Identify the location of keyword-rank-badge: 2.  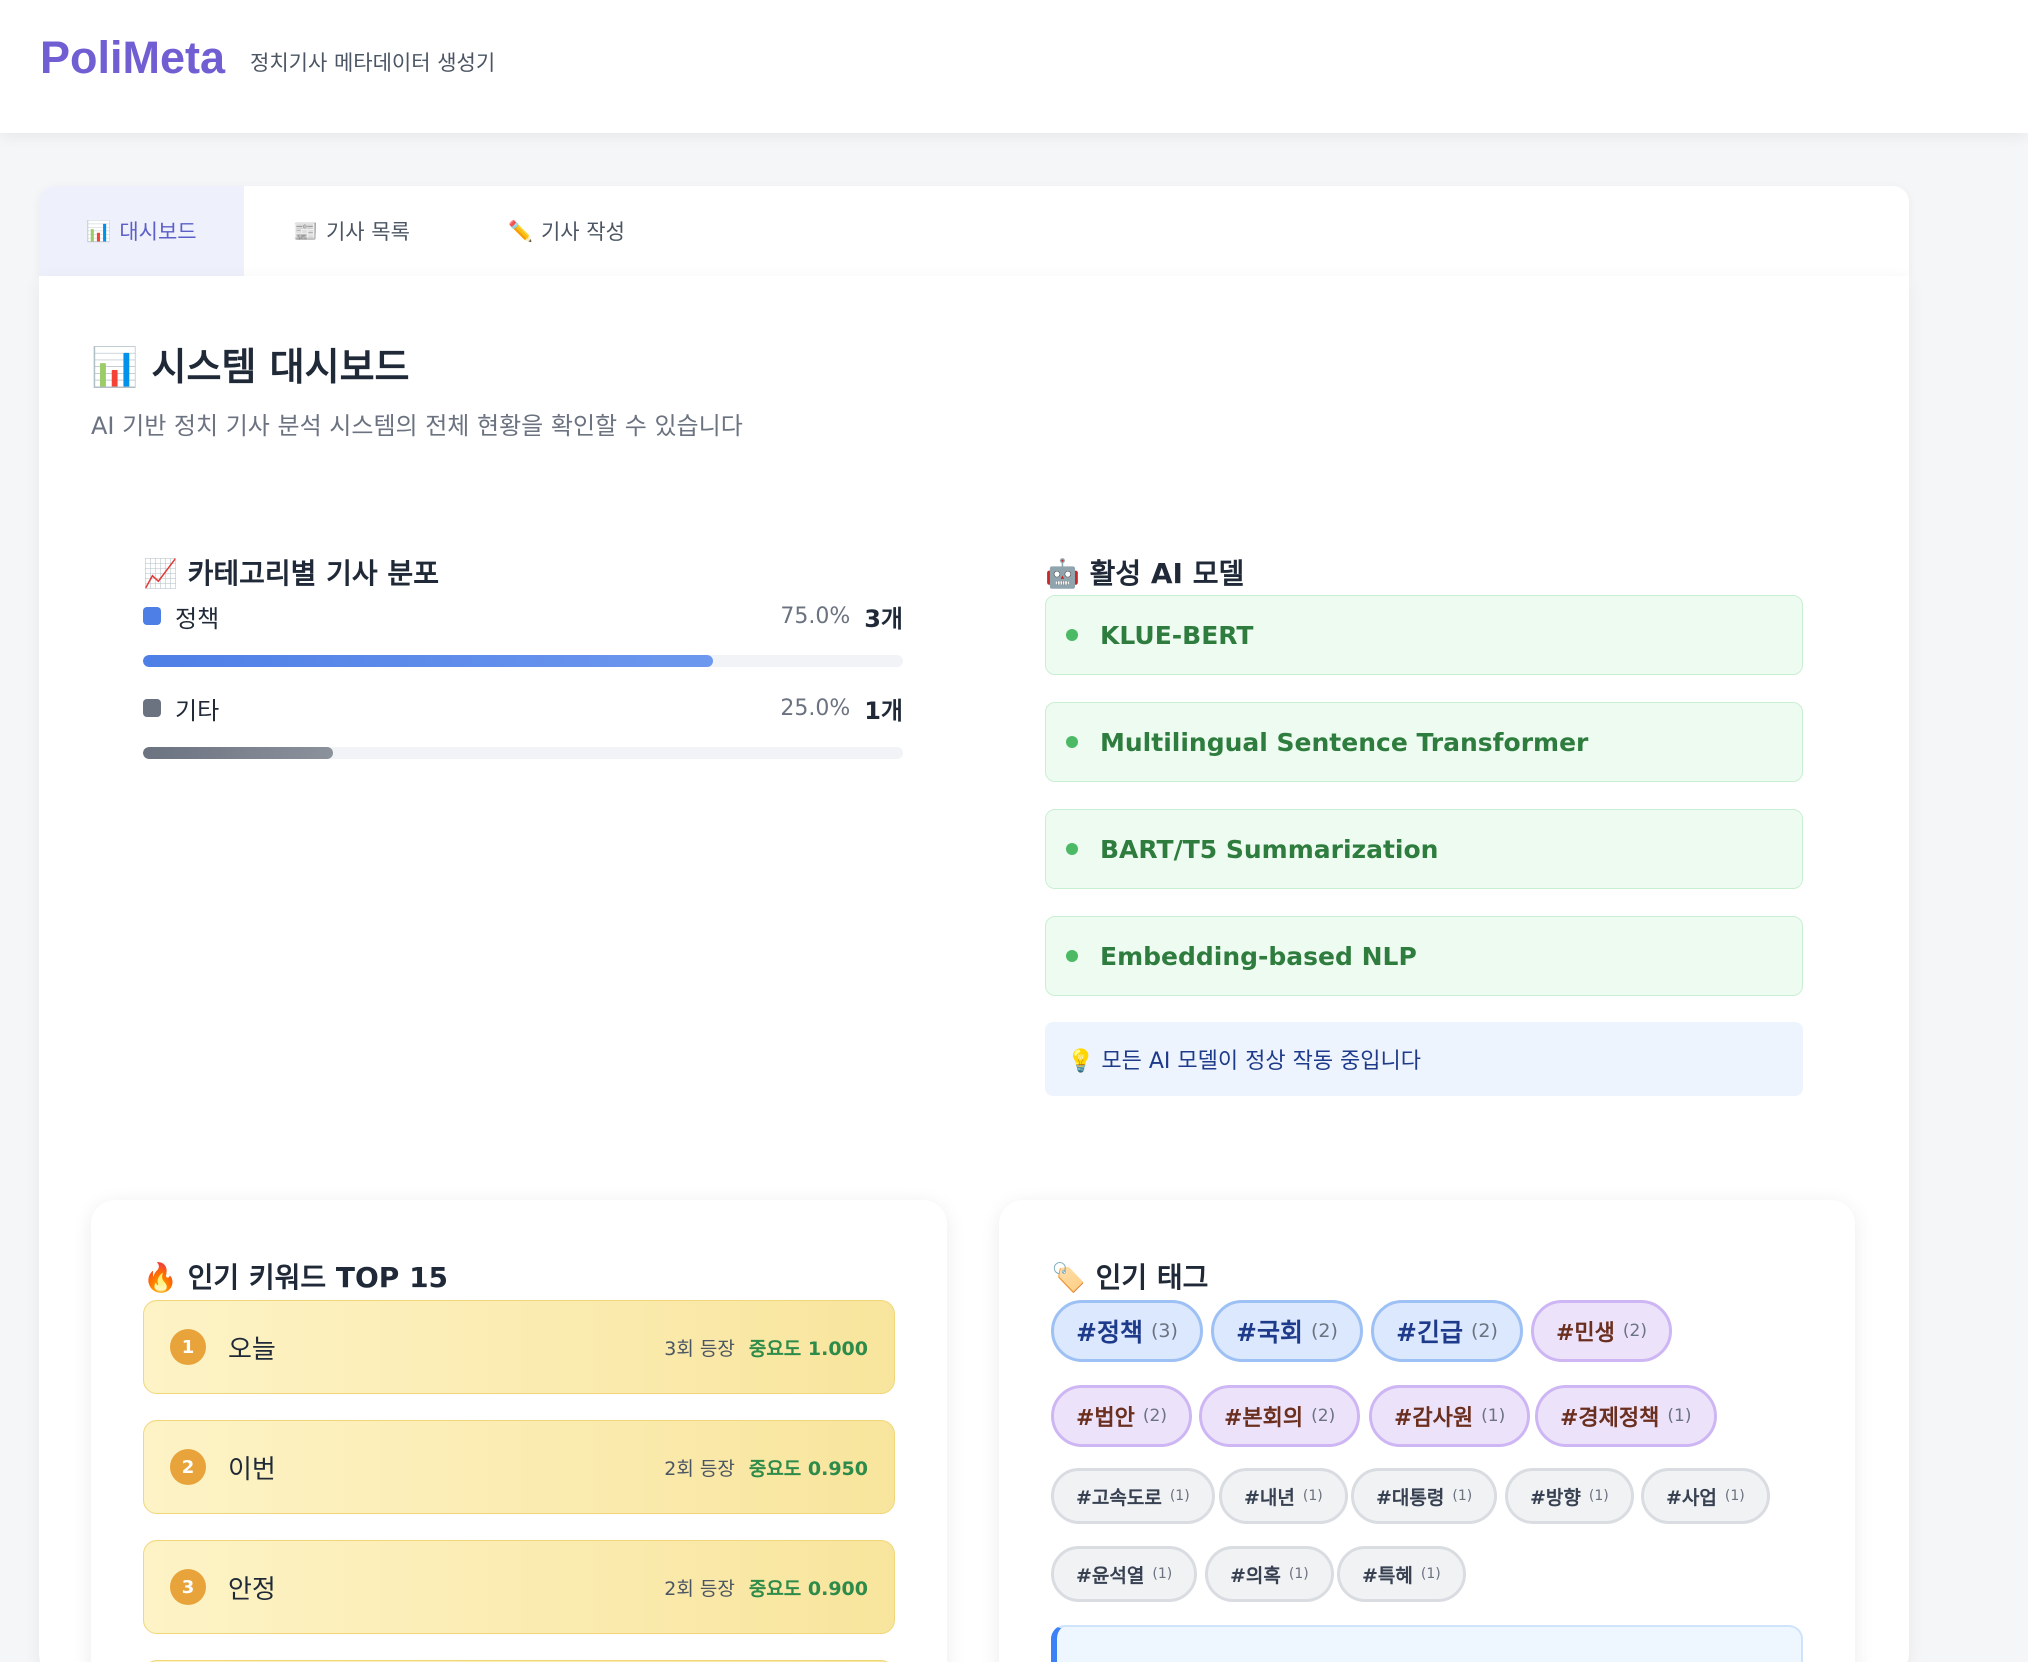
(188, 1467).